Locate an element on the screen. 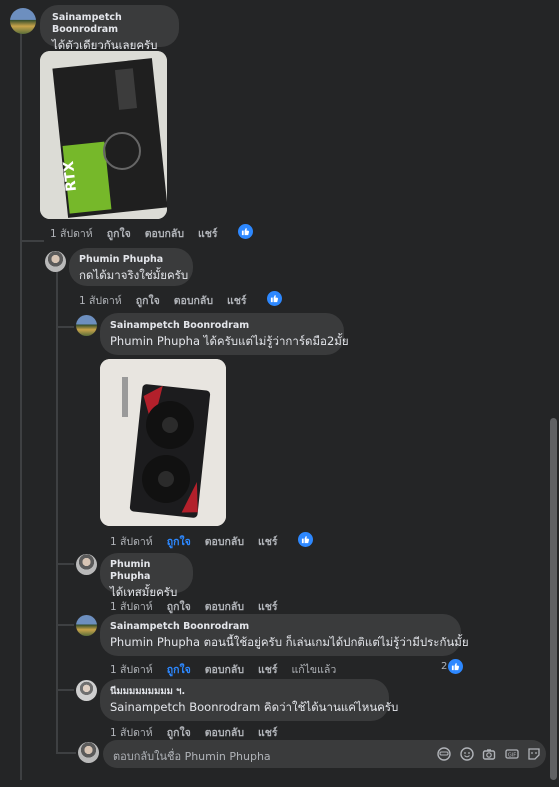 The height and width of the screenshot is (787, 559). emoji-icon is located at coordinates (444, 754).